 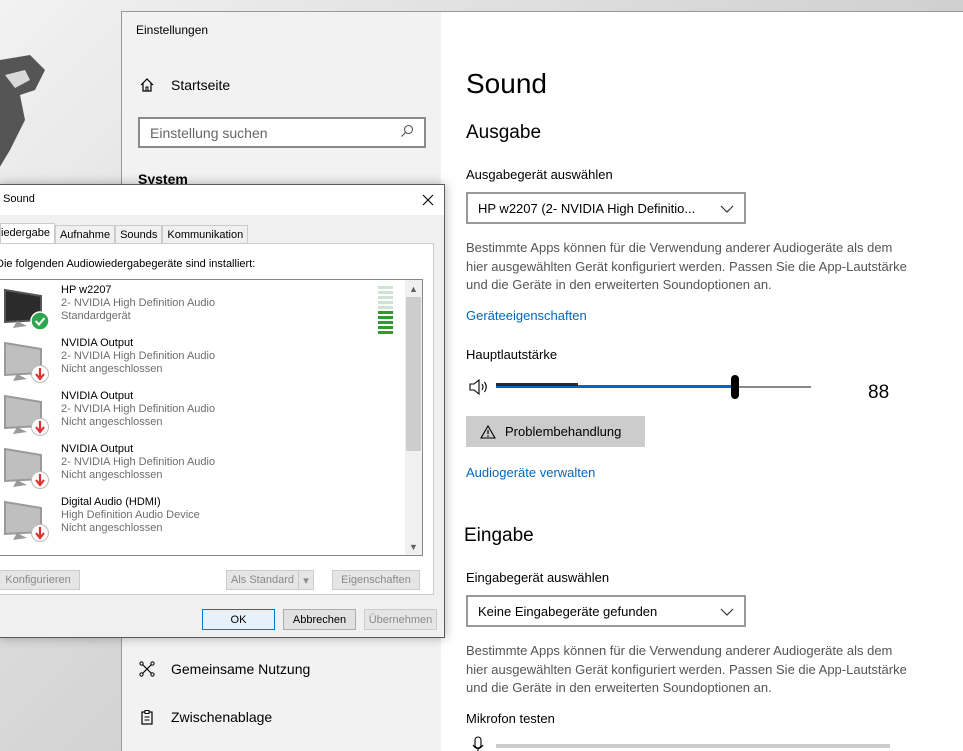 What do you see at coordinates (479, 389) in the screenshot?
I see `speaker-icon` at bounding box center [479, 389].